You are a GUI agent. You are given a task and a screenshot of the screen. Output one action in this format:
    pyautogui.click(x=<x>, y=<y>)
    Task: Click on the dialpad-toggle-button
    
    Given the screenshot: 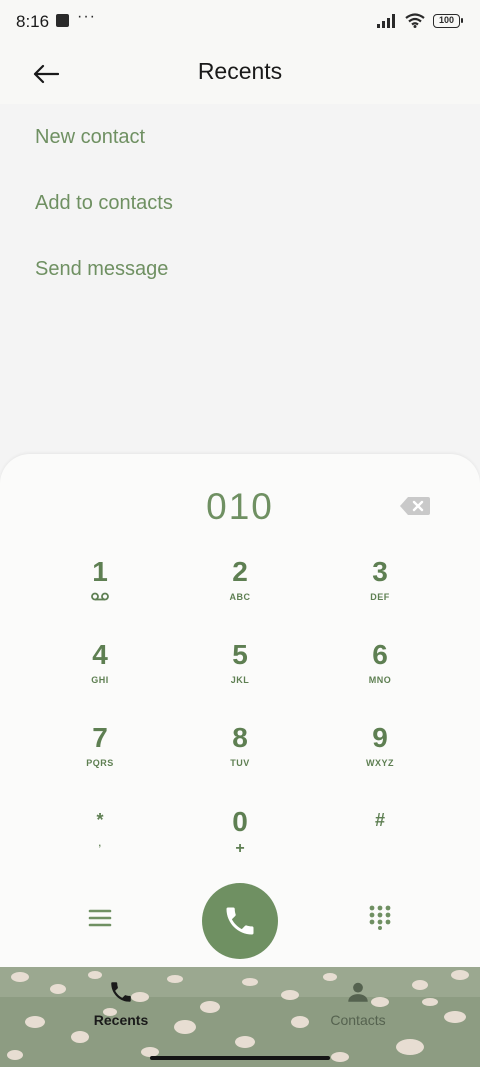 What is the action you would take?
    pyautogui.click(x=380, y=917)
    